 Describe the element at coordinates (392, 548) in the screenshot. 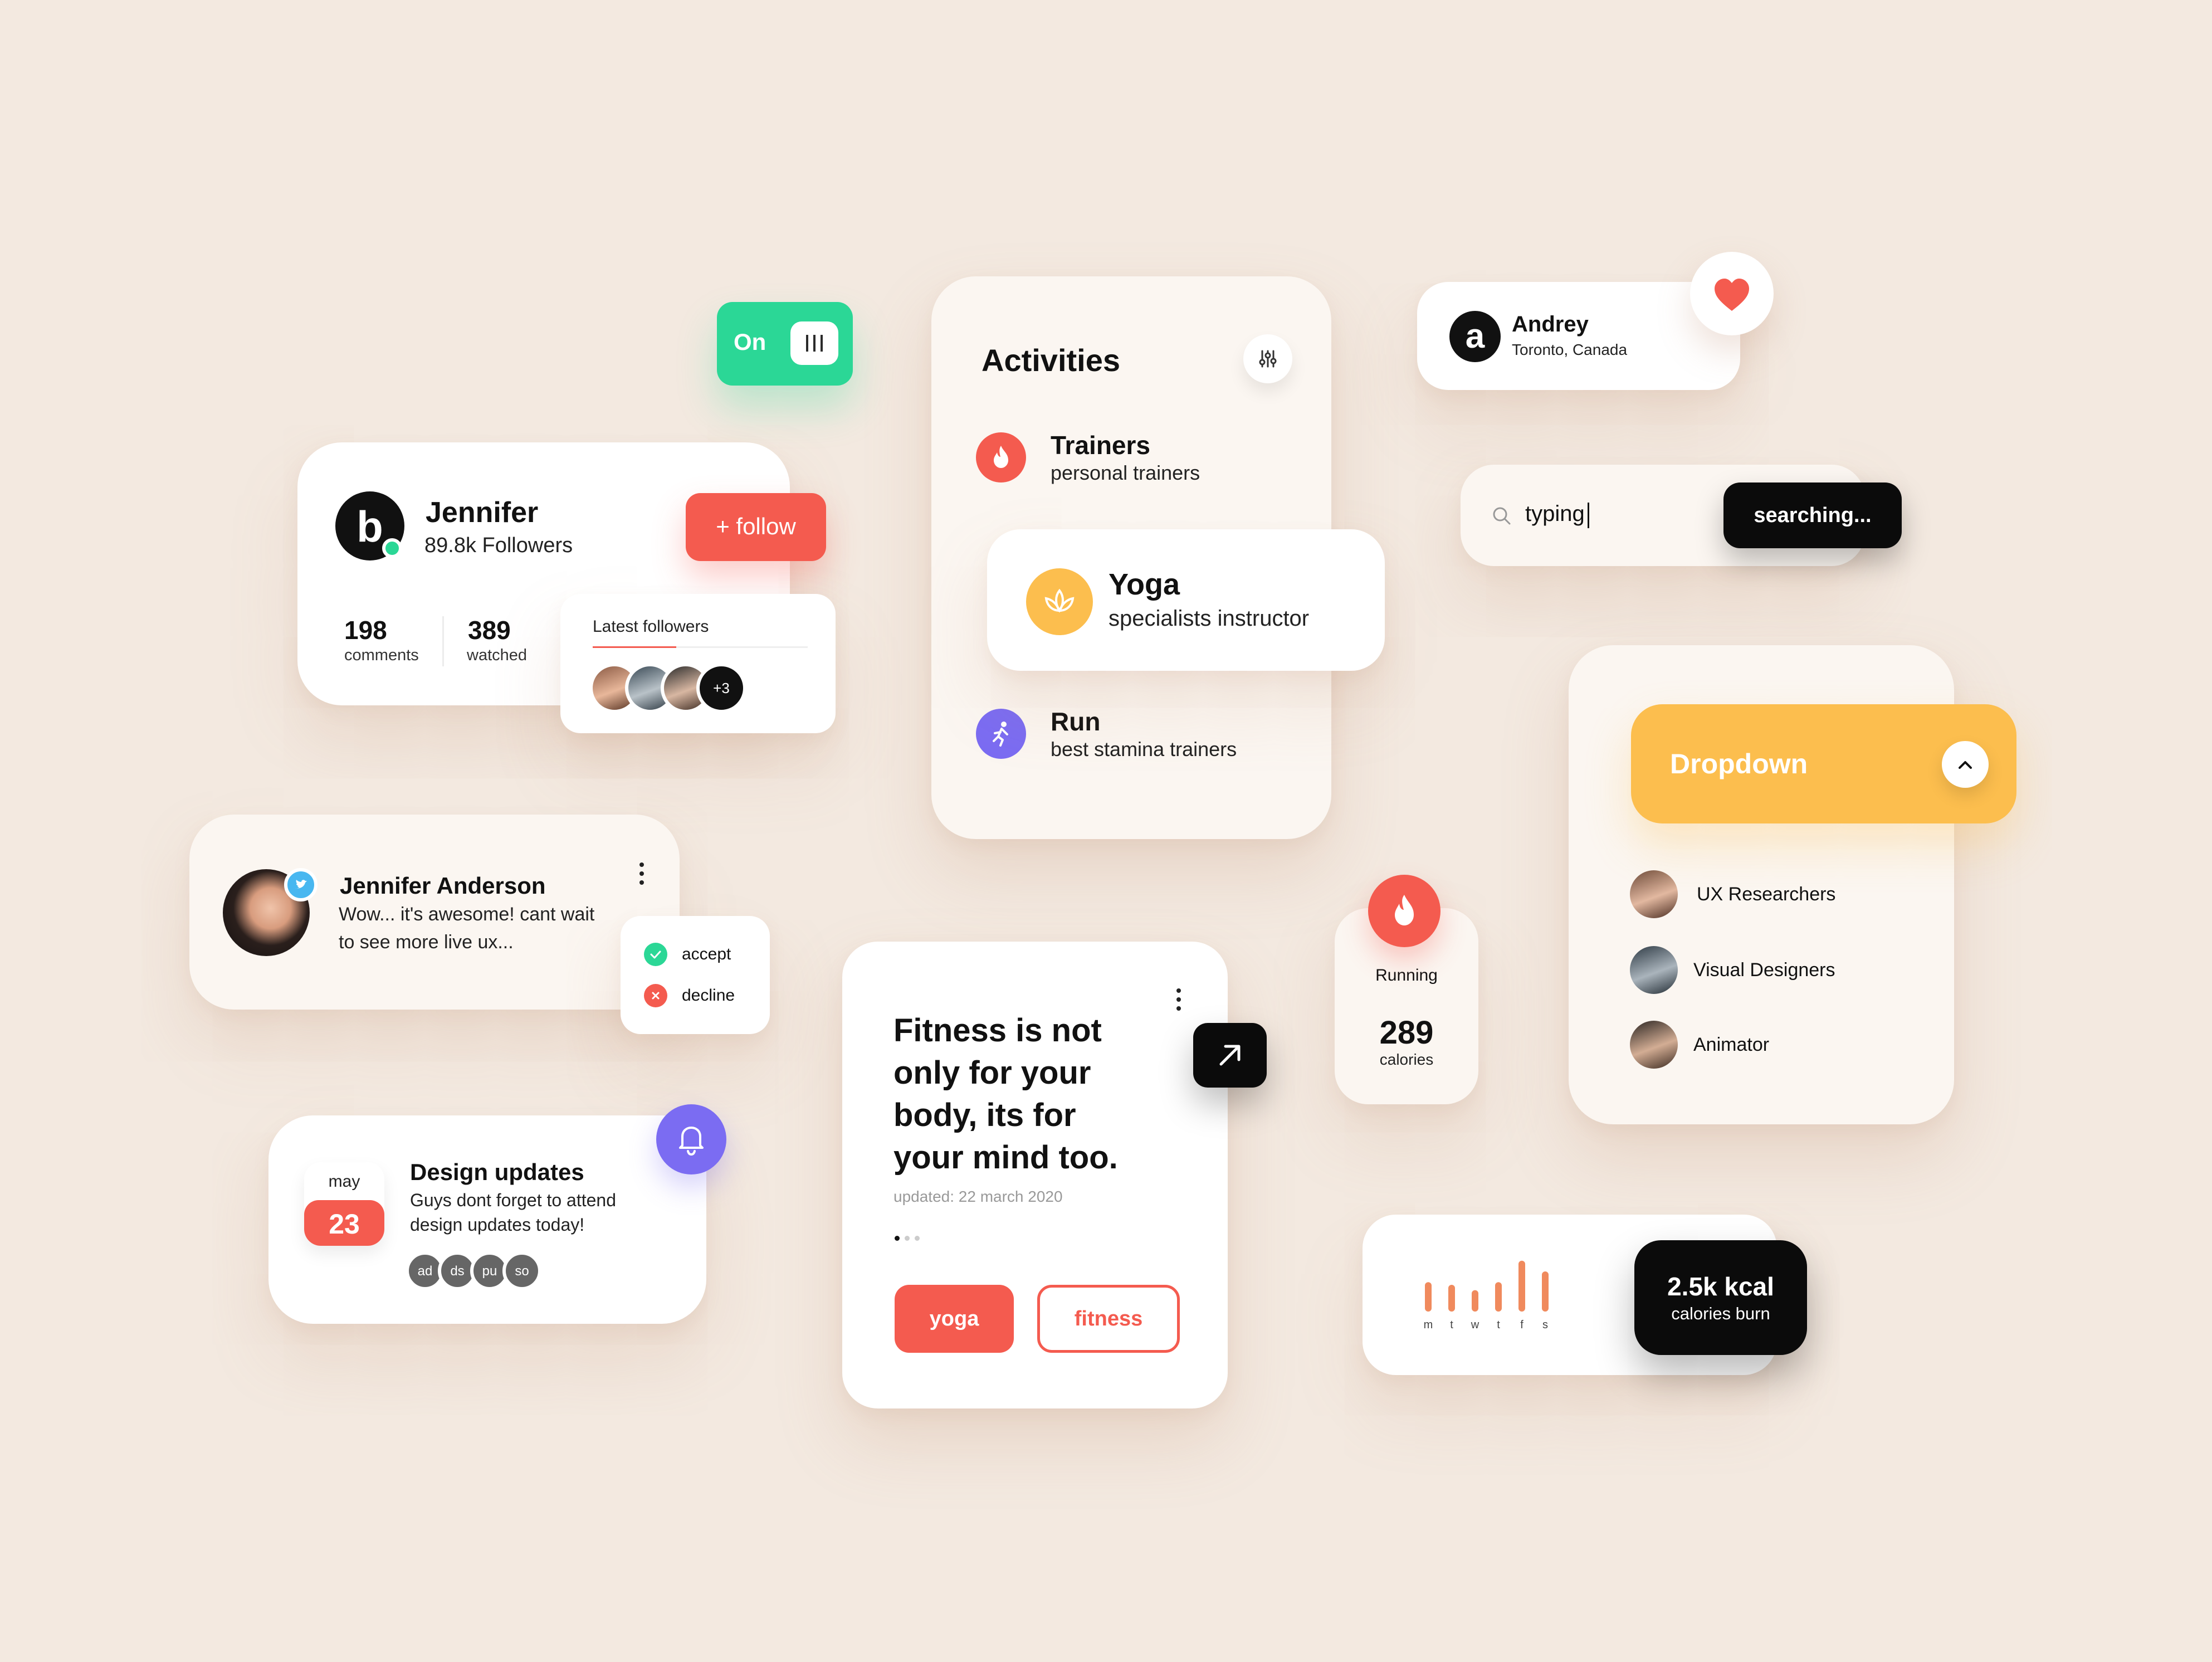

I see `online-indicator` at that location.